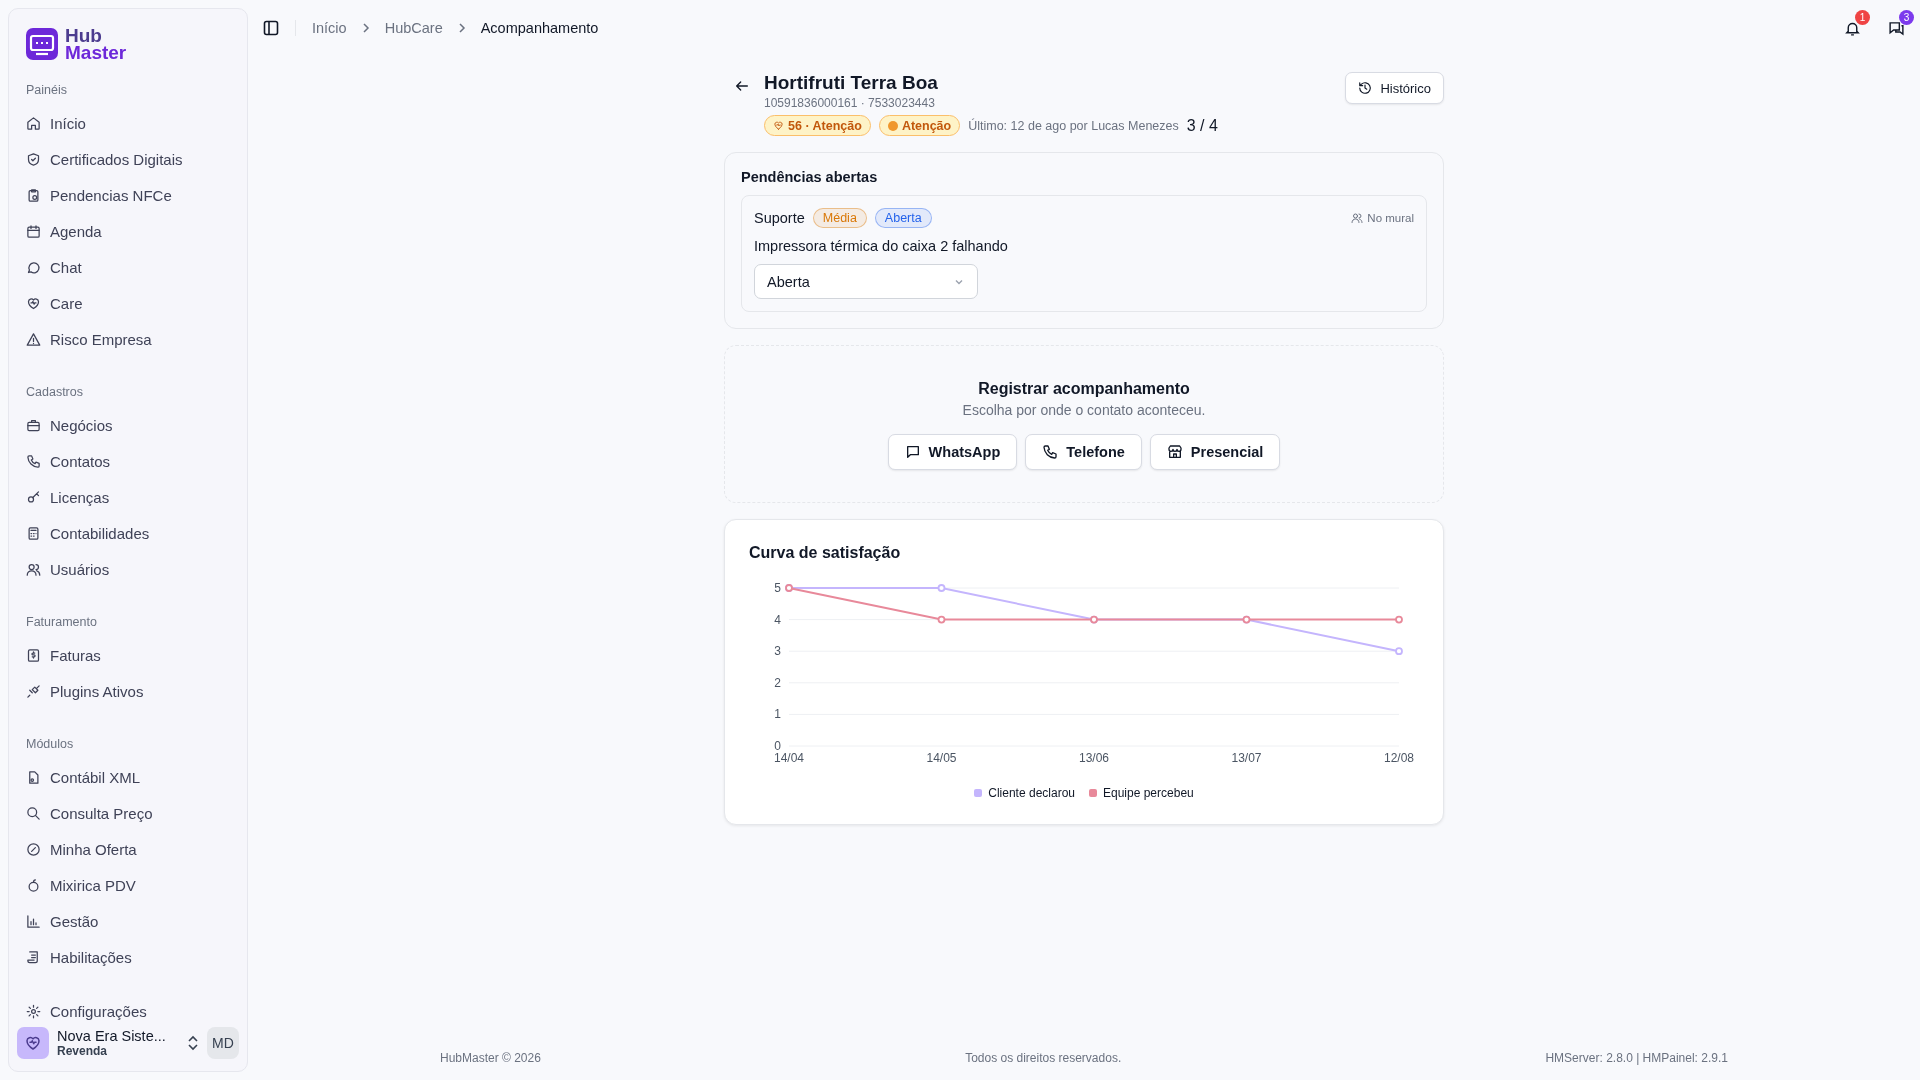  I want to click on chart-title: Curva de satisfação, so click(825, 553).